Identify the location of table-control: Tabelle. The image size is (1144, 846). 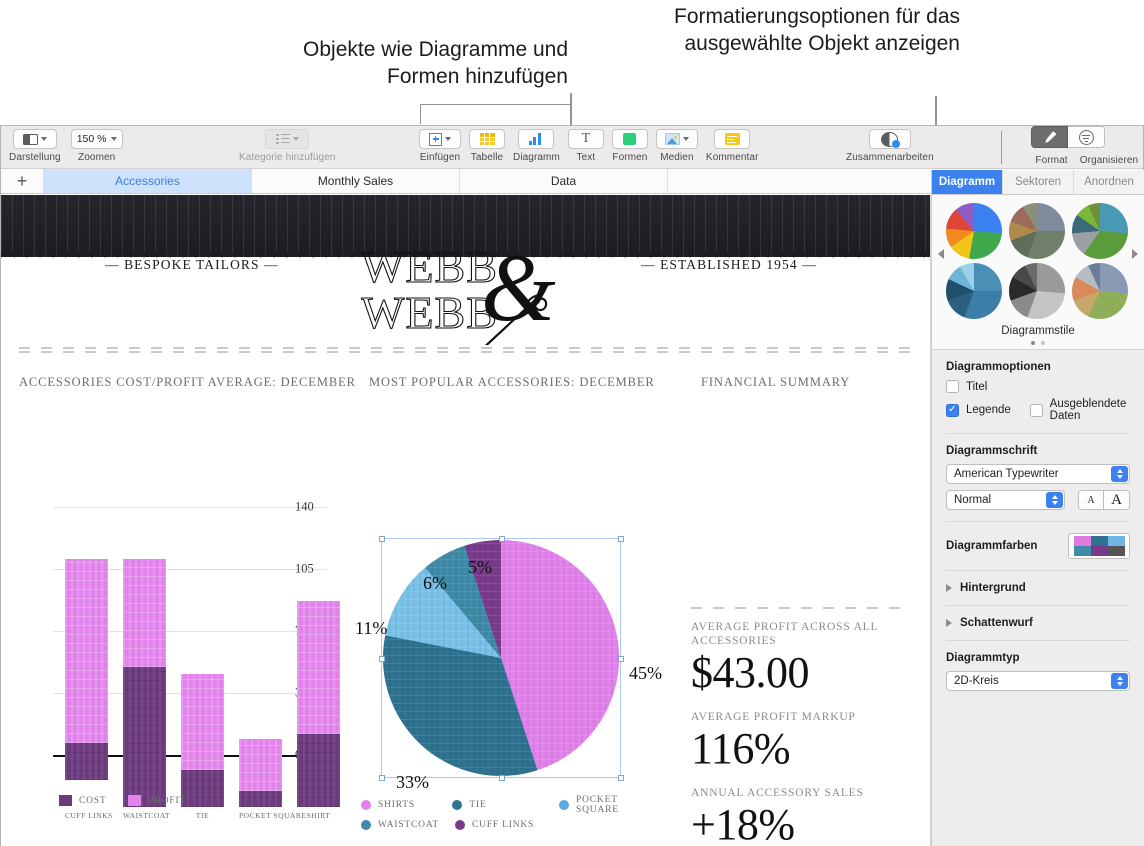
(487, 144).